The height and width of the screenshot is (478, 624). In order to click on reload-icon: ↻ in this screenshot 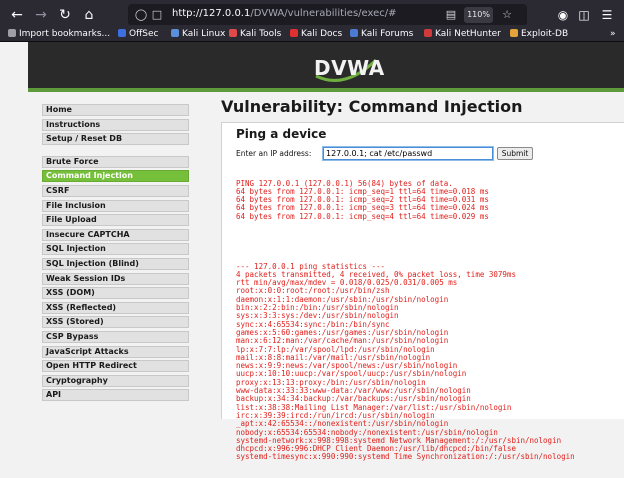, I will do `click(65, 15)`.